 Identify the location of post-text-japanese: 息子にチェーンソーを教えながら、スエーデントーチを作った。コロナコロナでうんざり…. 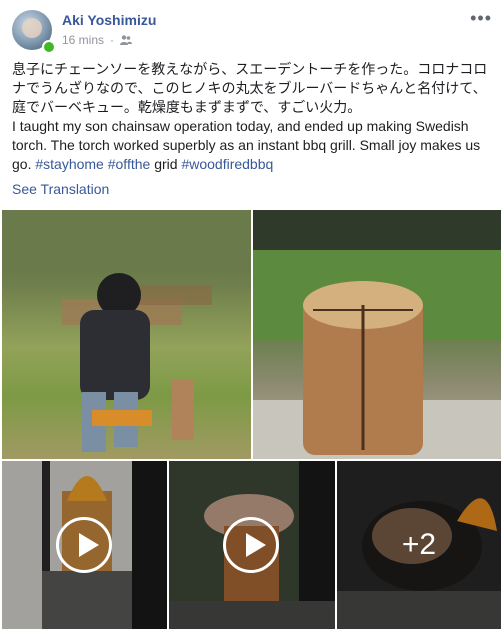
(252, 88).